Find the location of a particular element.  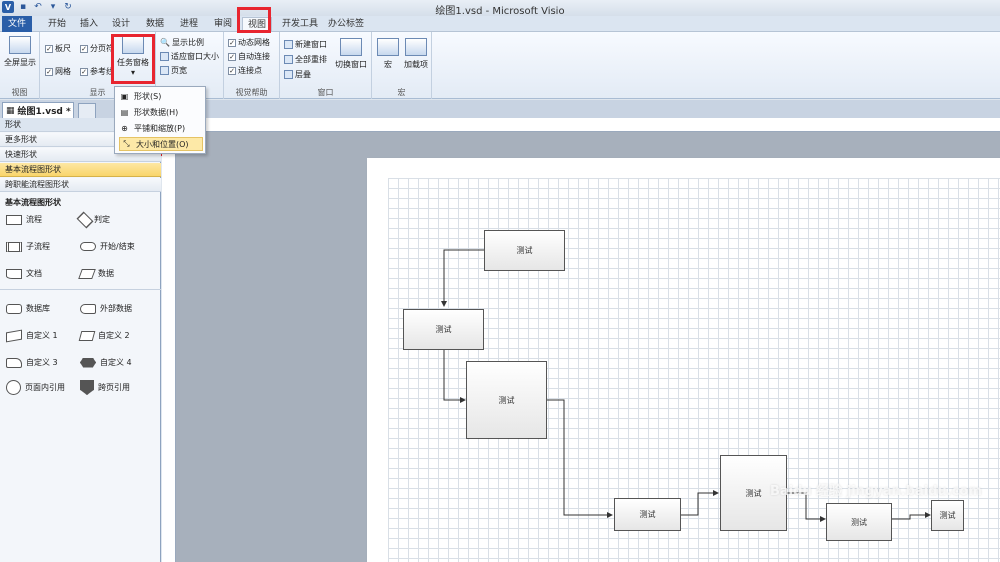

task-pane-menu: ▣ 形状(S) ▤ 形状数据(H) ⊕ 平铺和缩放(P) ⤡ 大小和位置(O) is located at coordinates (160, 120).